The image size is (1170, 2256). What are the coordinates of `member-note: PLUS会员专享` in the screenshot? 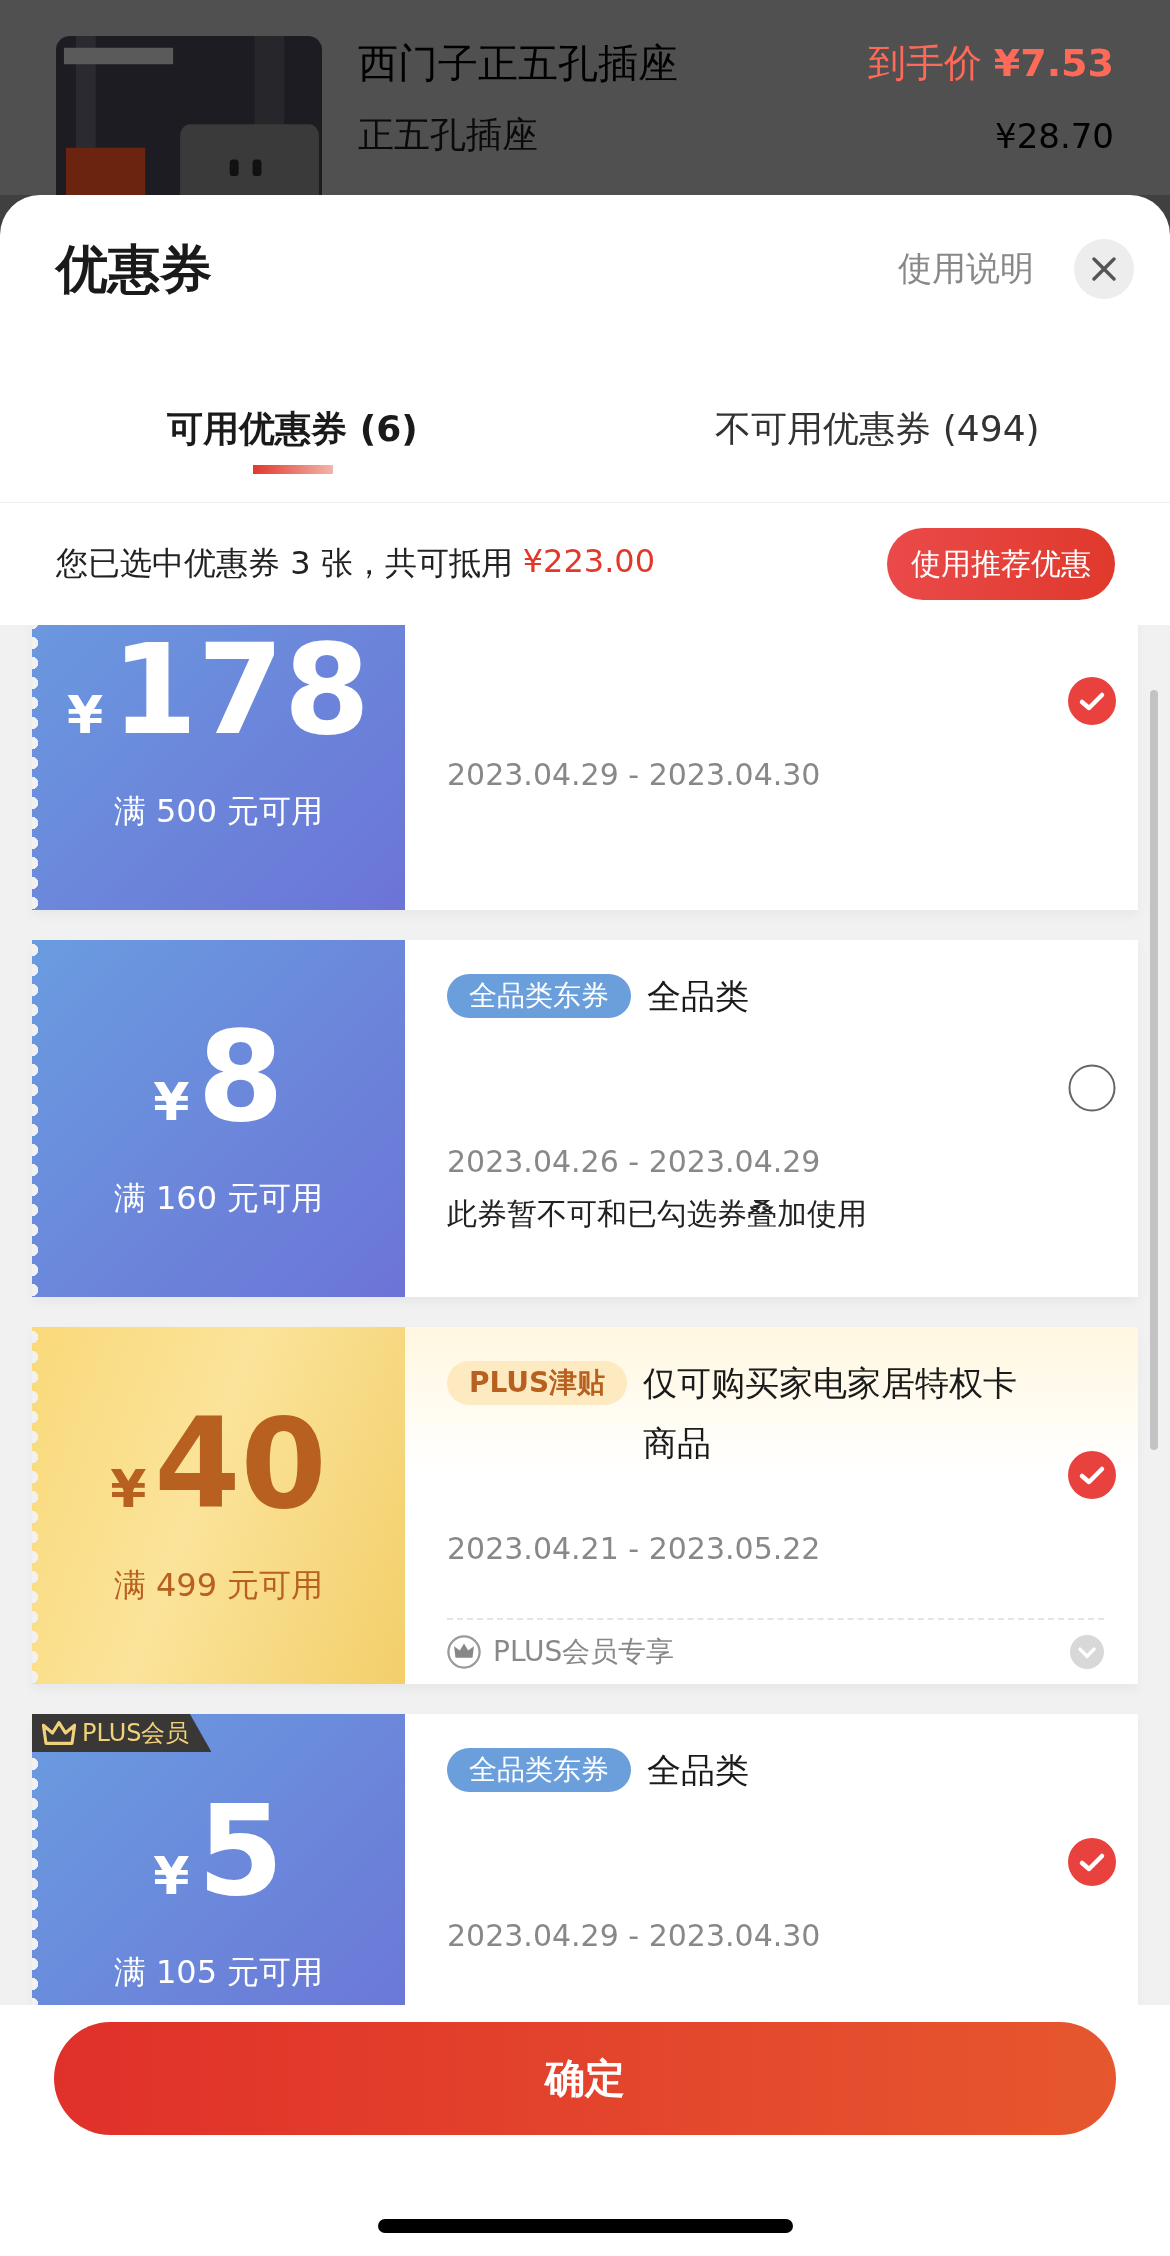 It's located at (584, 1652).